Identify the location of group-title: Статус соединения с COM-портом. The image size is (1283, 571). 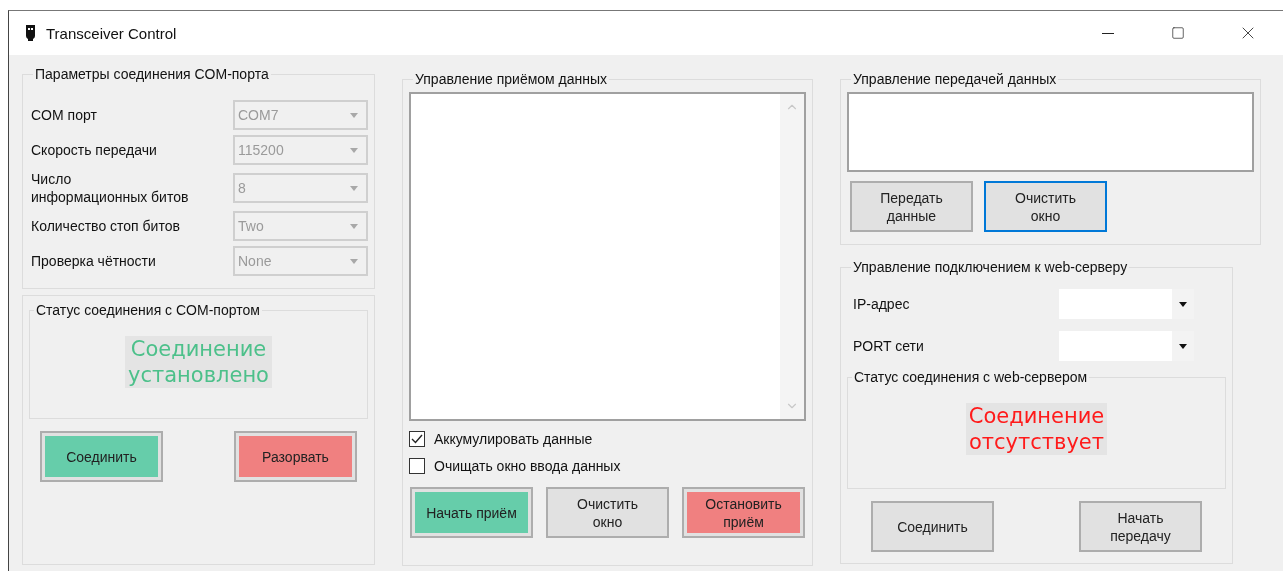
(148, 310).